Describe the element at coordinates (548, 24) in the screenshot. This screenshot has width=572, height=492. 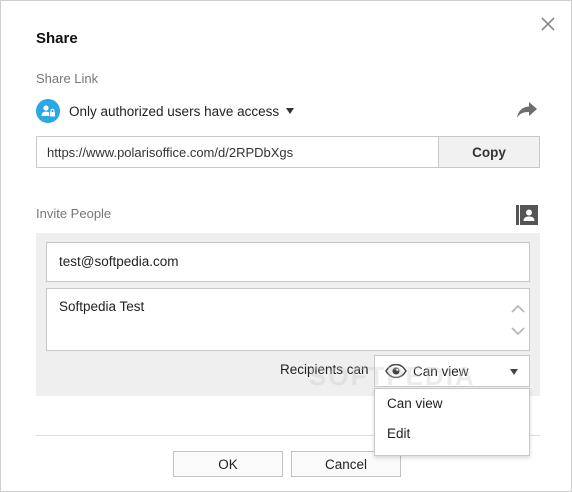
I see `close-icon` at that location.